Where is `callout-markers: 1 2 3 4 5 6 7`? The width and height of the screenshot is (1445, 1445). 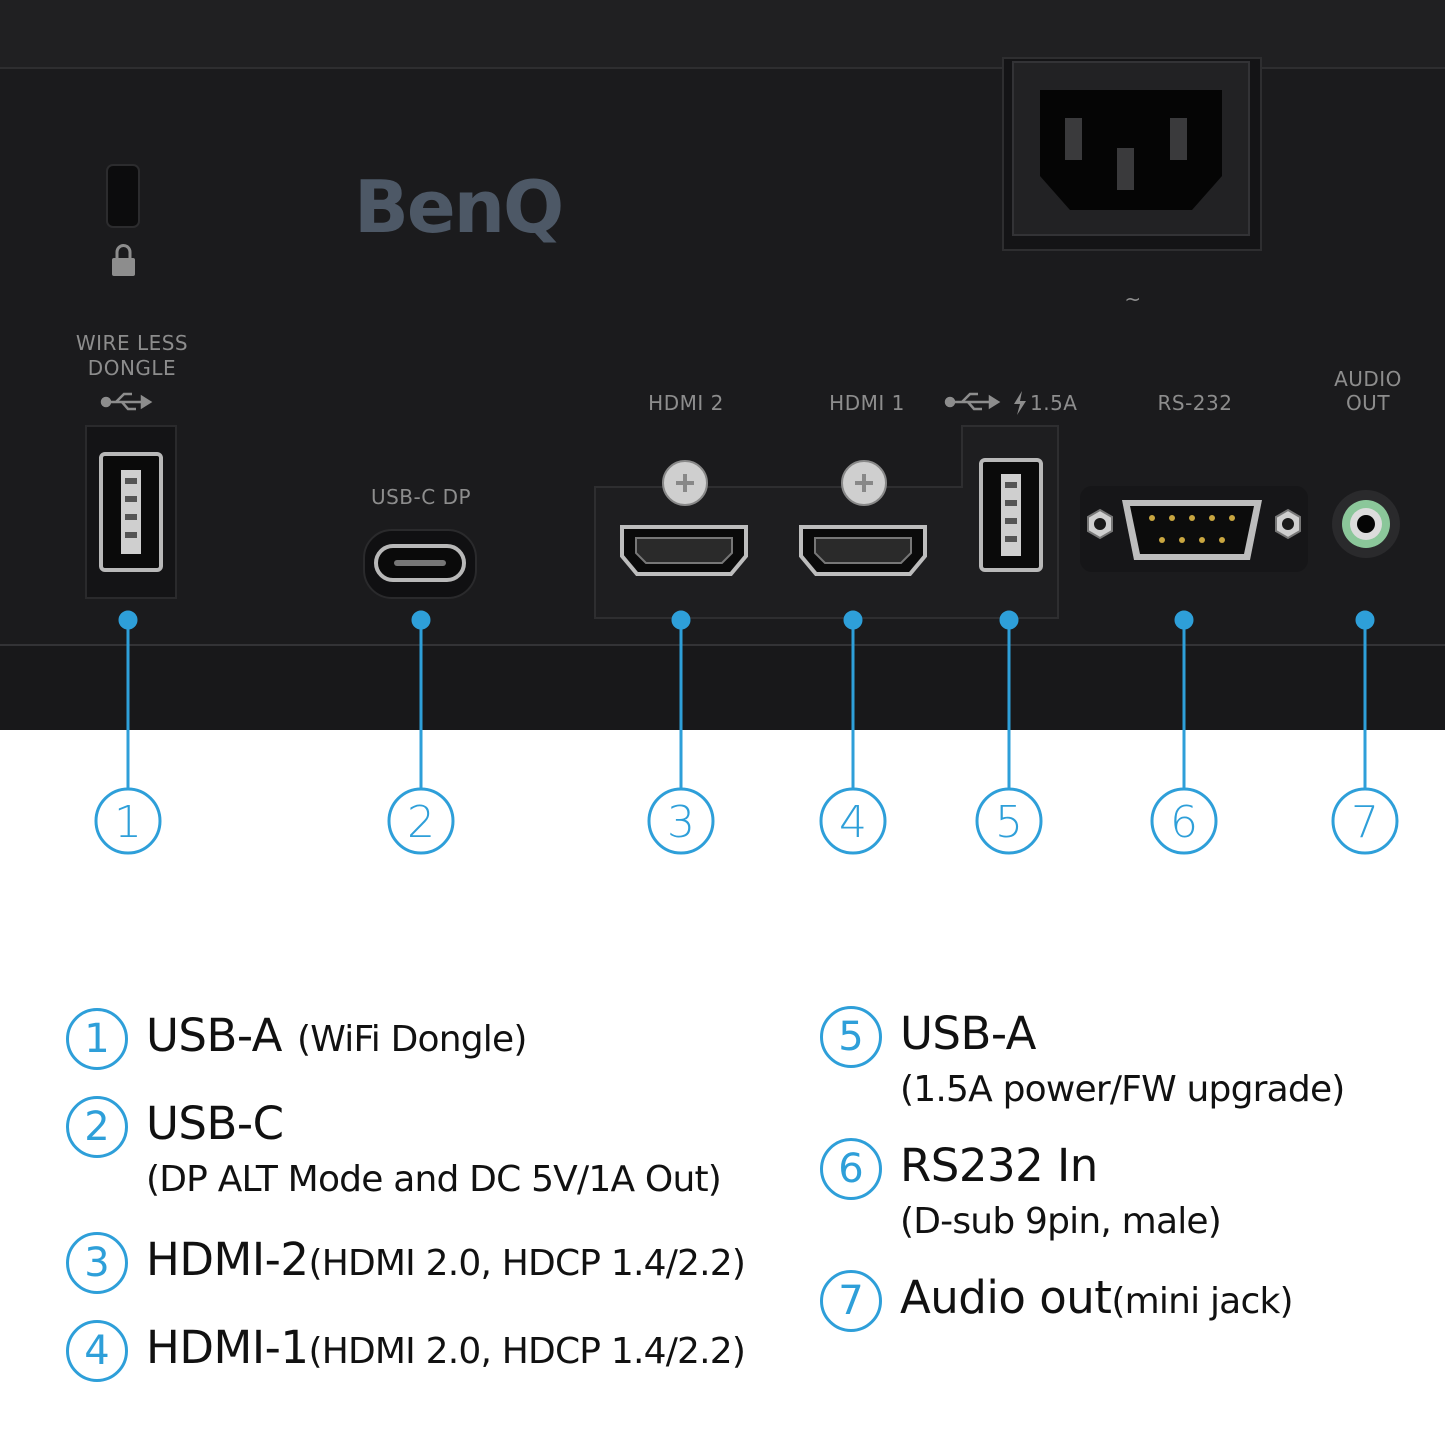
callout-markers: 1 2 3 4 5 6 7 is located at coordinates (746, 792).